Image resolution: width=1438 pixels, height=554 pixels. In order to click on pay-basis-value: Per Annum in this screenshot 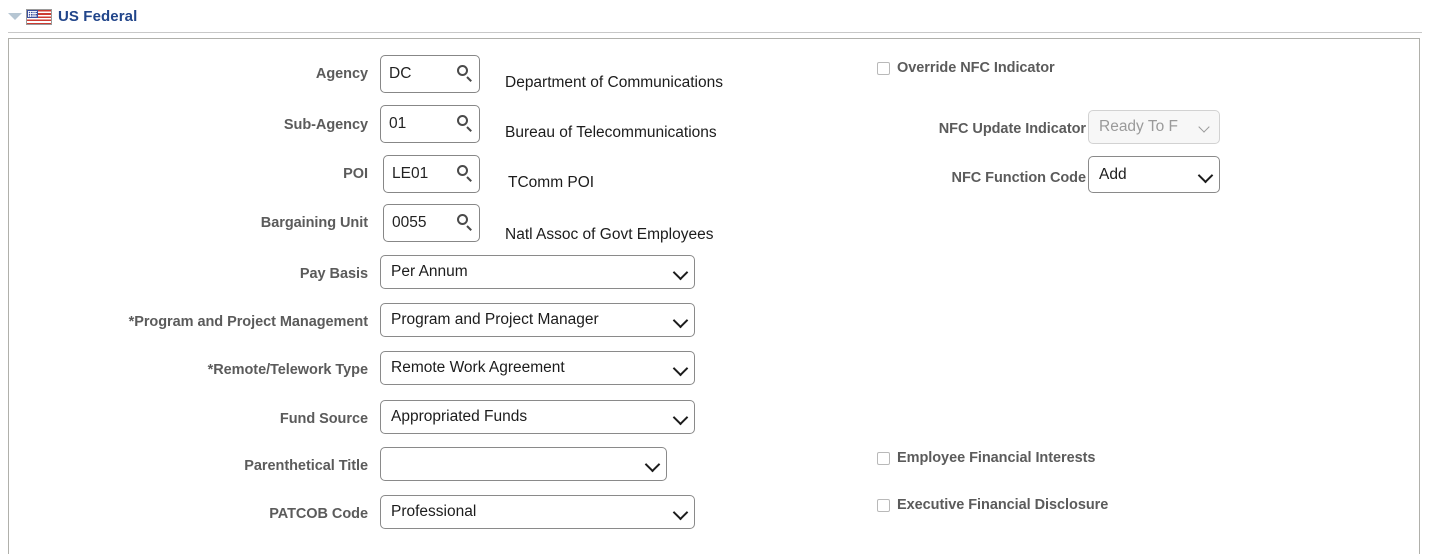, I will do `click(429, 271)`.